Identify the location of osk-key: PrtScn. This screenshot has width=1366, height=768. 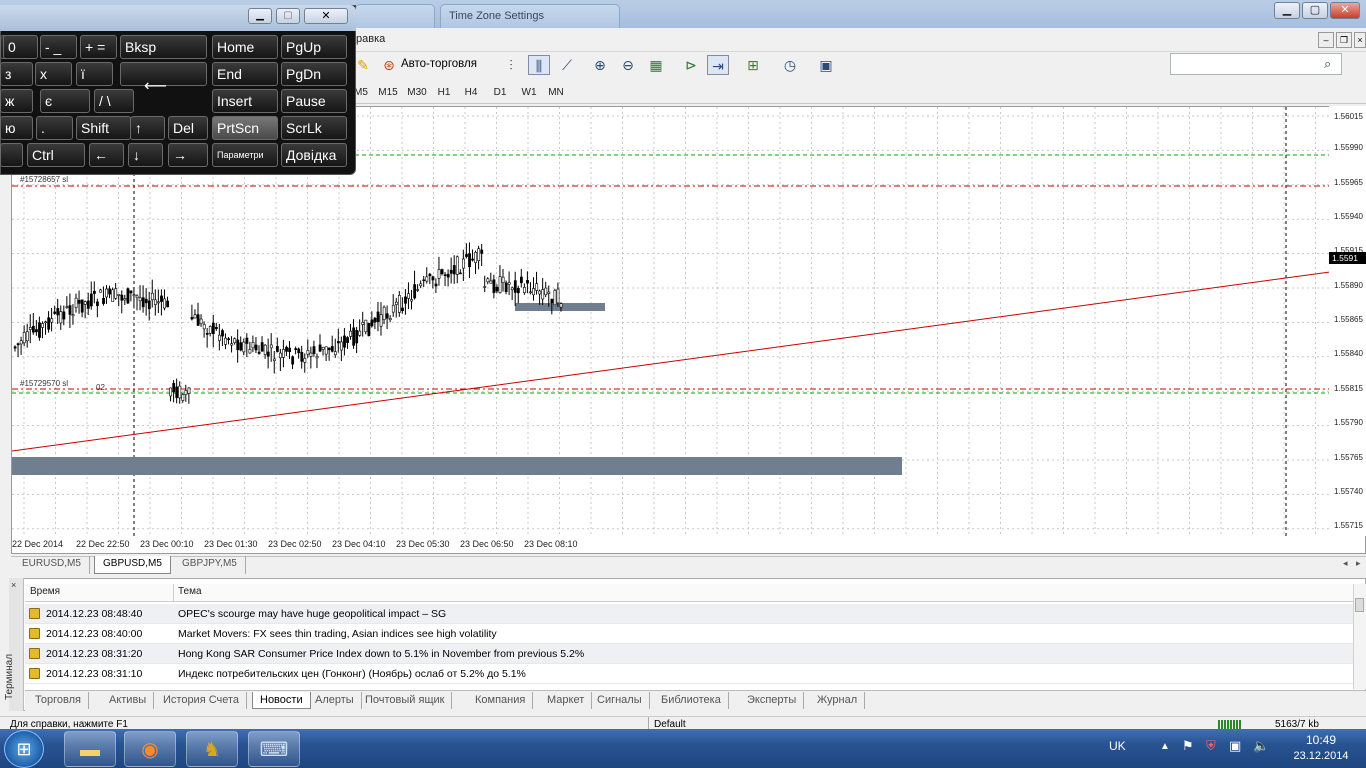
(245, 128).